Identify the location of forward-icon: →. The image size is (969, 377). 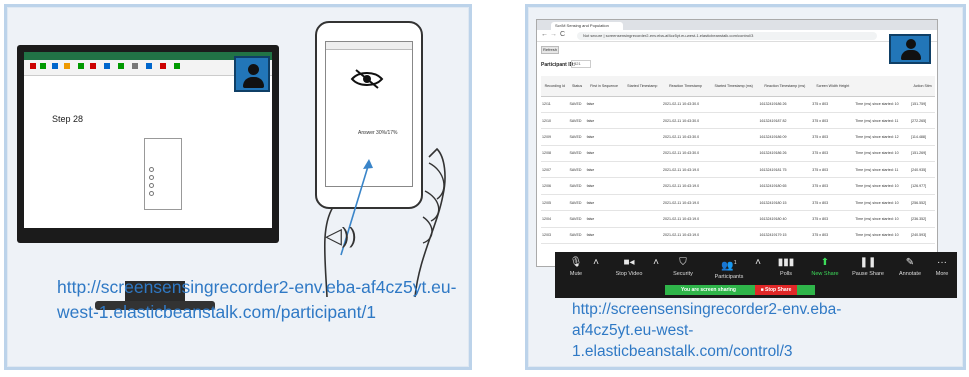
(553, 34).